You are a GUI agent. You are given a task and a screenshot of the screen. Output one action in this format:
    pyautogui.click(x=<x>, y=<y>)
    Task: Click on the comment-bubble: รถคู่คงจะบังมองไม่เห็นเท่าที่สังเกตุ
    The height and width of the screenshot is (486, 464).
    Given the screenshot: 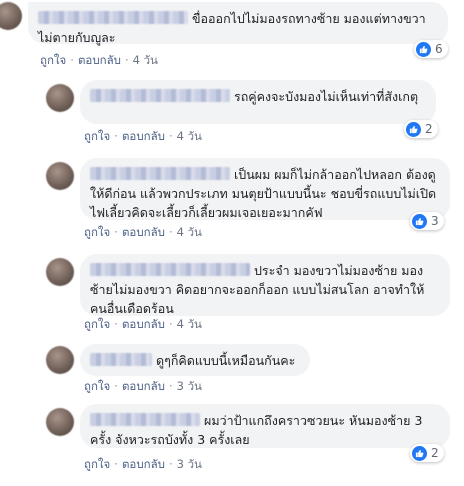 What is the action you would take?
    pyautogui.click(x=258, y=102)
    